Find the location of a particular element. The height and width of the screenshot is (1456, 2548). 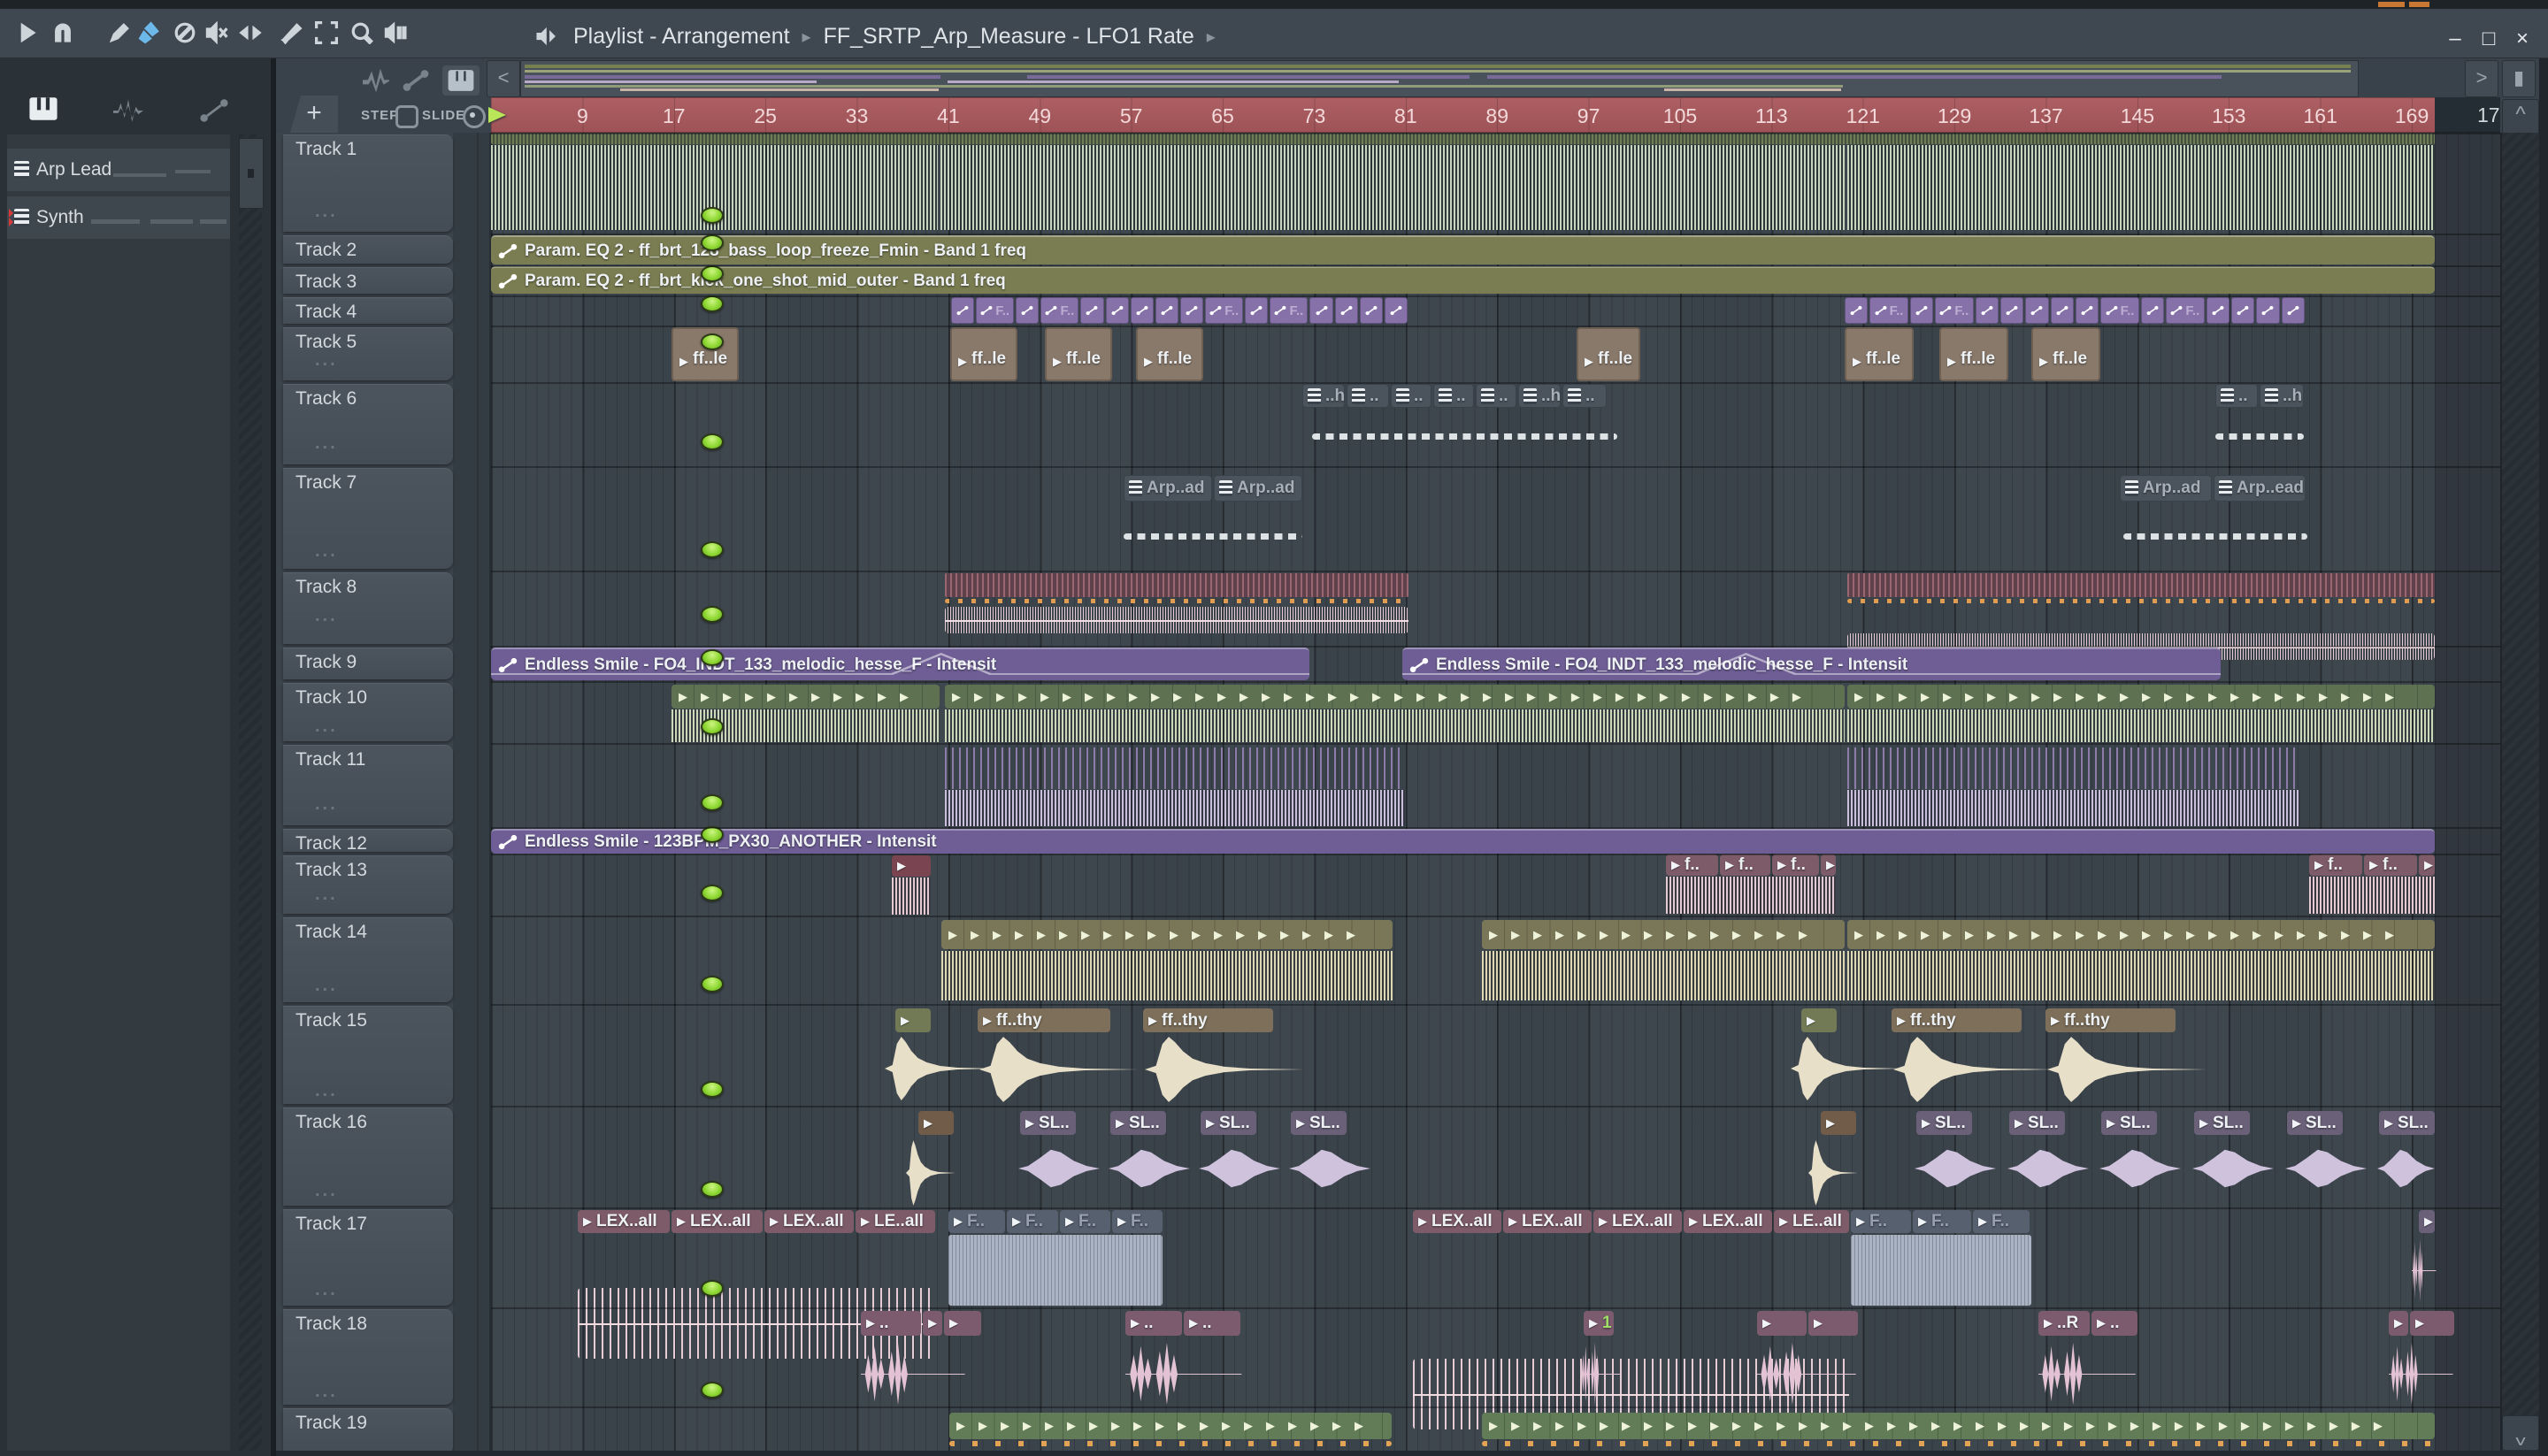

performance-wave-icon is located at coordinates (377, 82).